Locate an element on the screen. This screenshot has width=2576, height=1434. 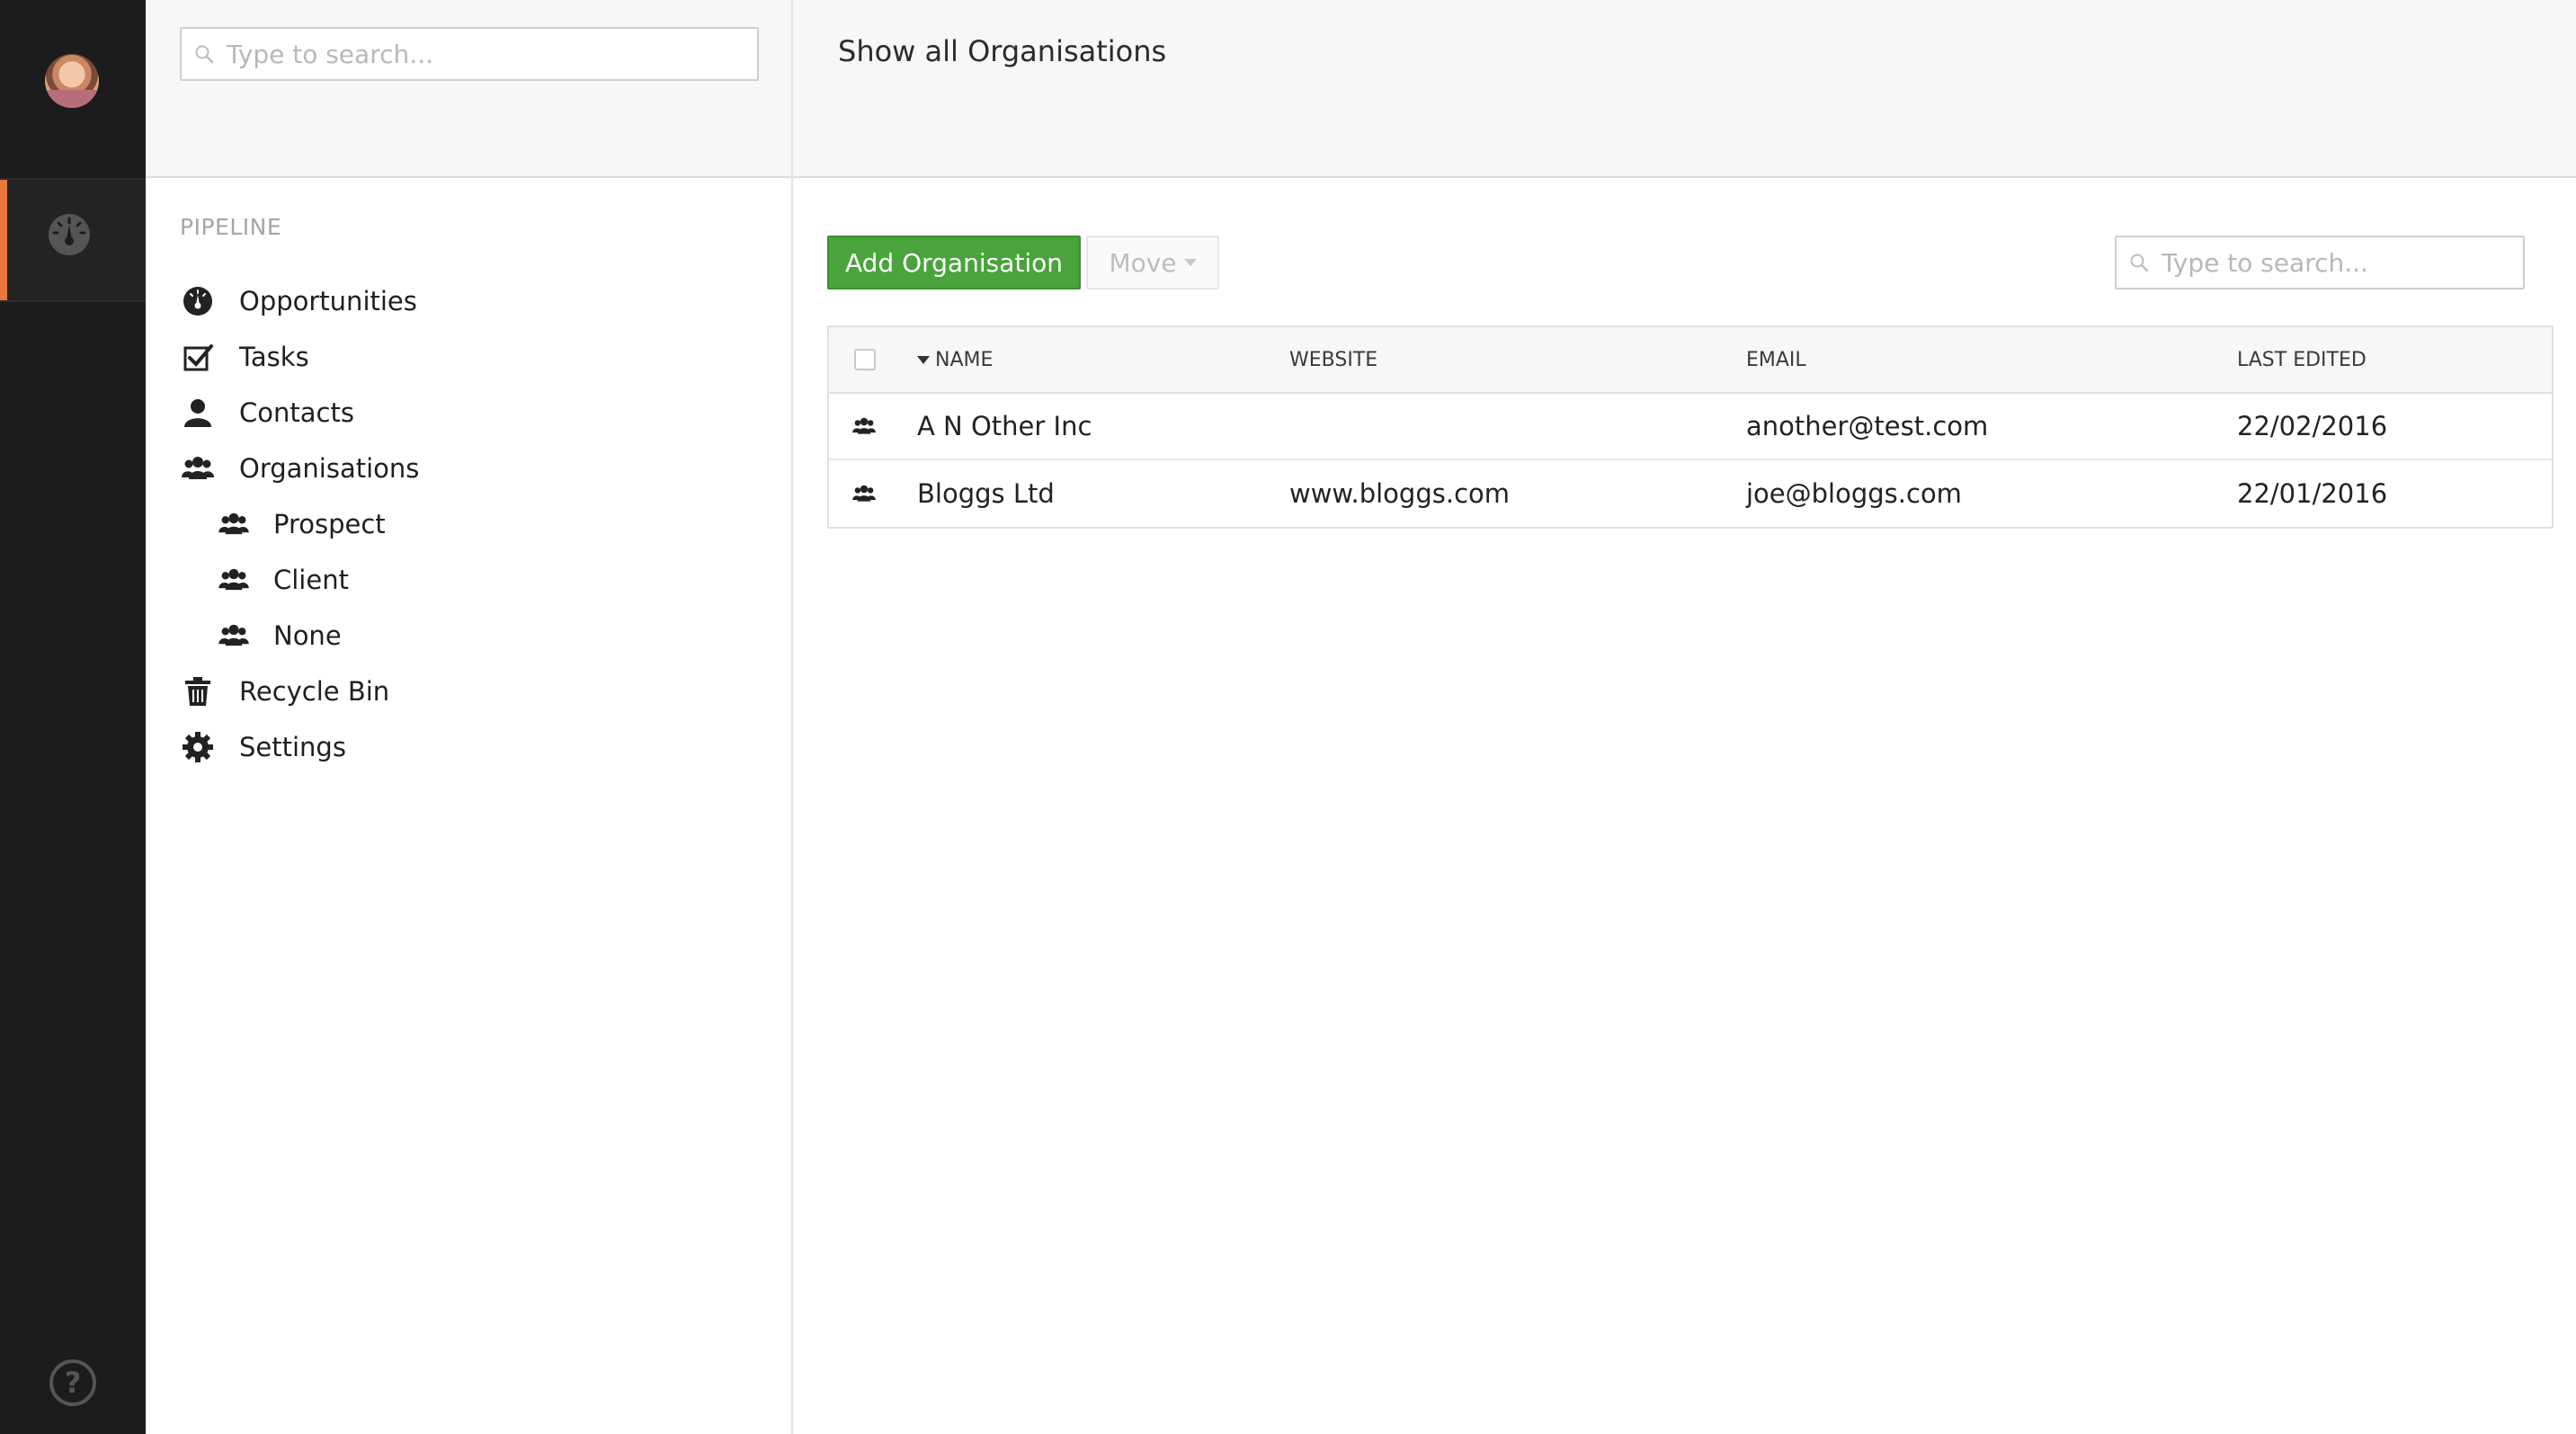
select-all-cell is located at coordinates (865, 359).